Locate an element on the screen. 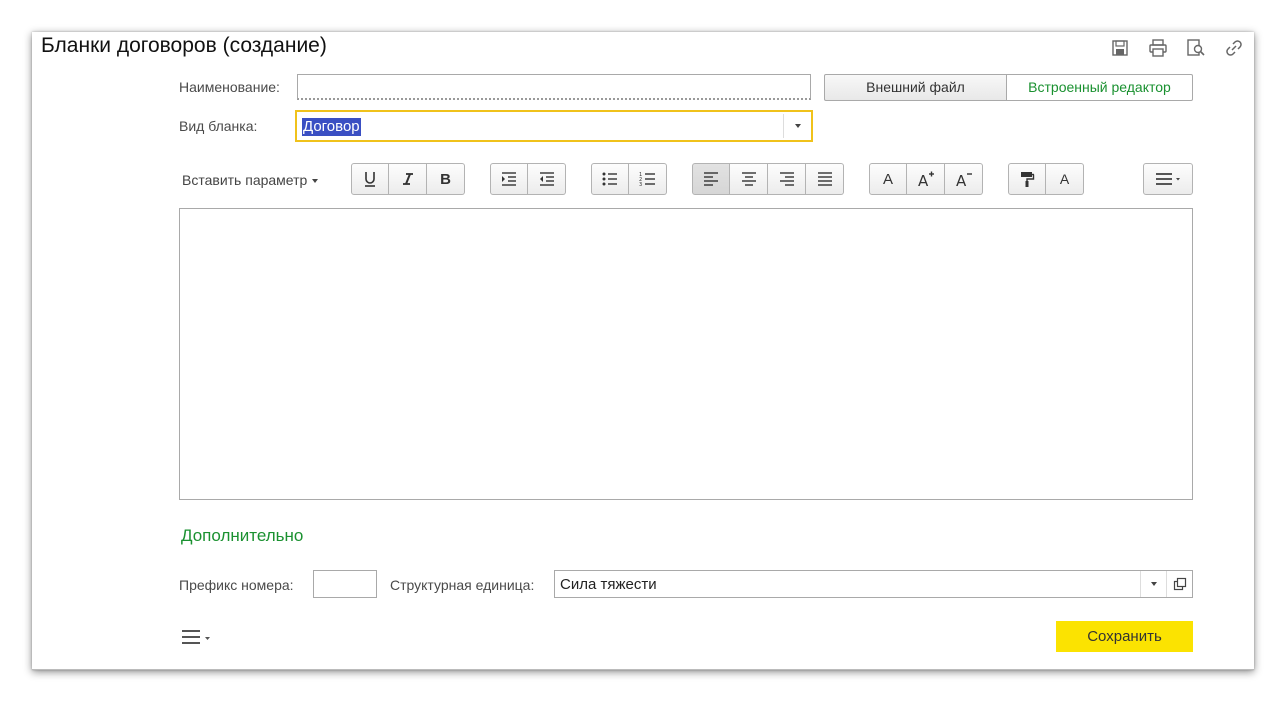 The height and width of the screenshot is (704, 1286). bold-label: B is located at coordinates (445, 179).